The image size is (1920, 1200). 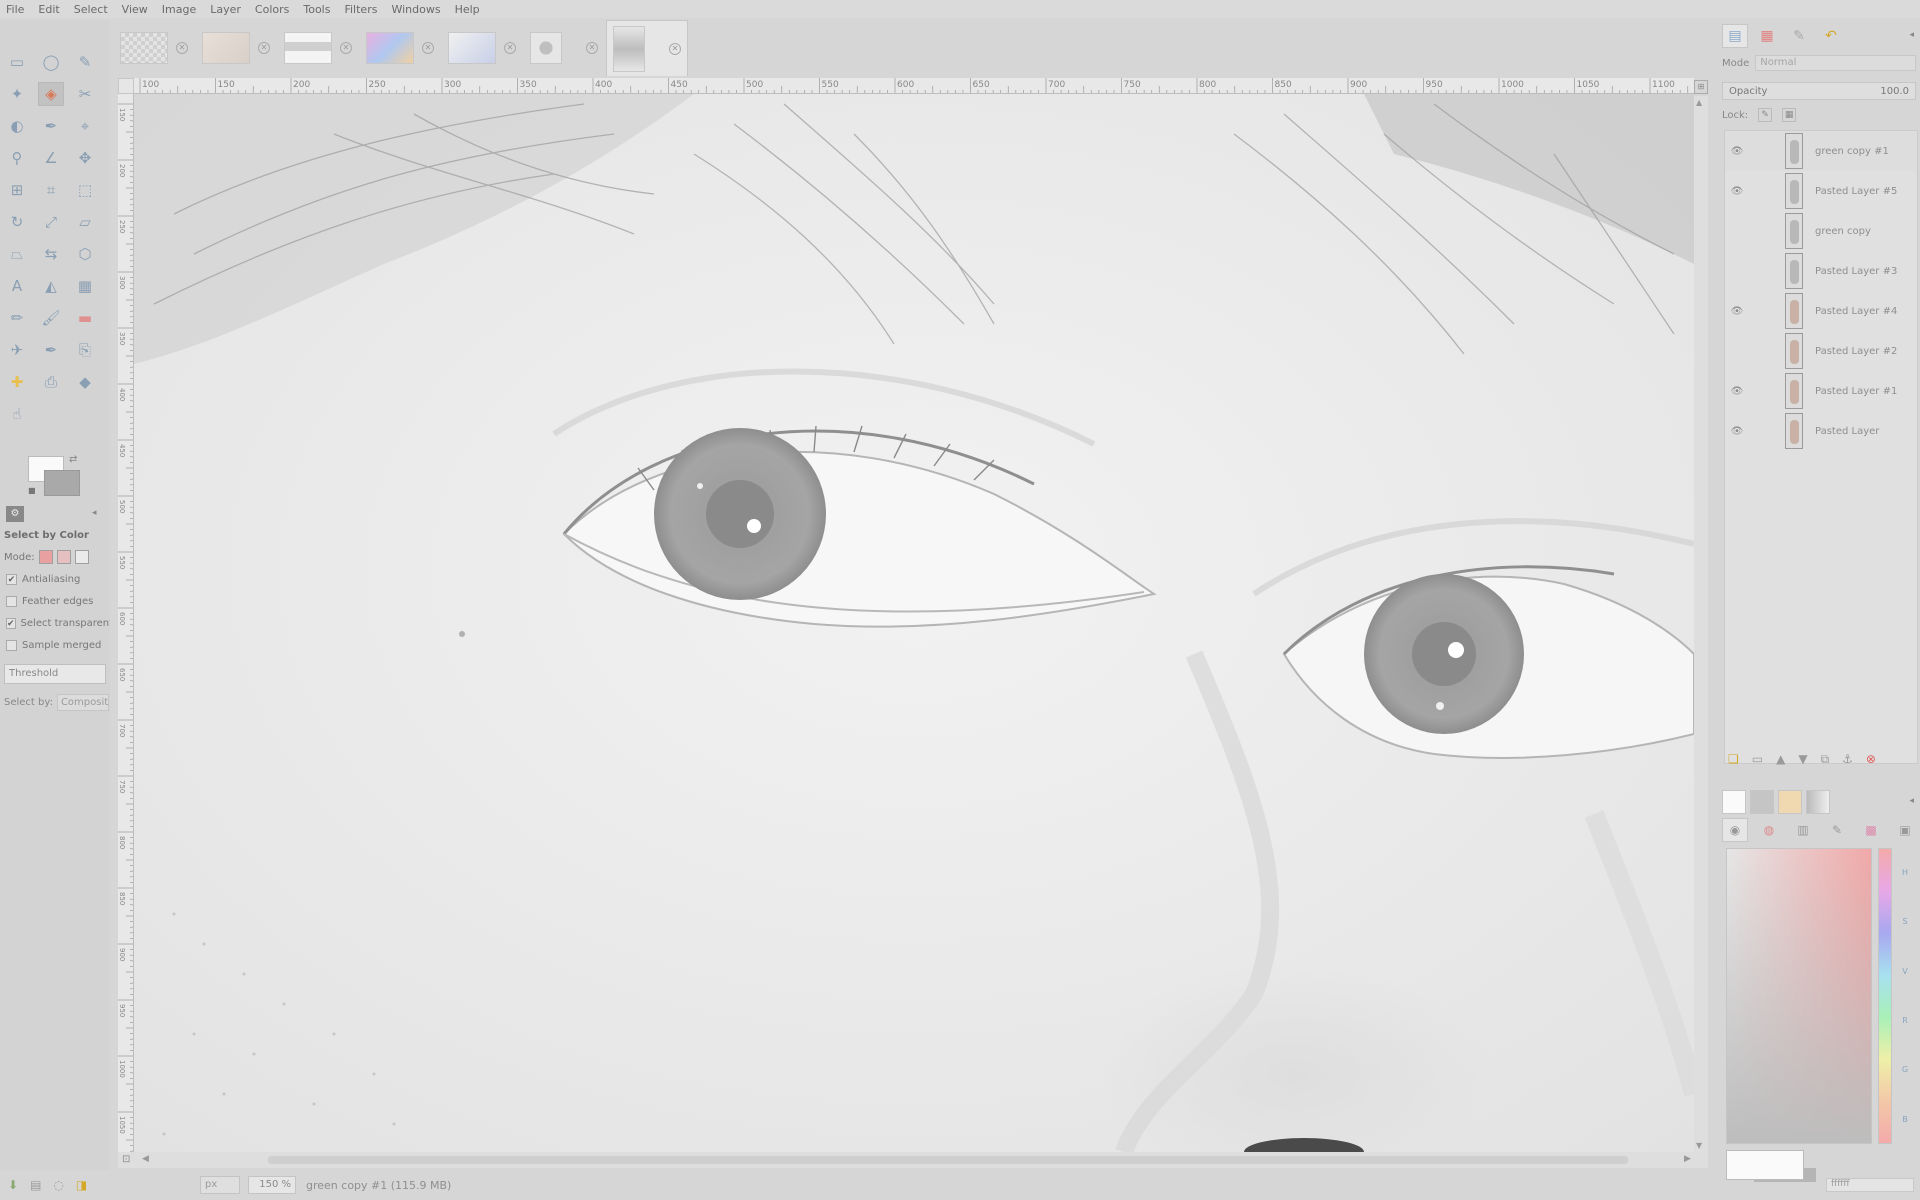 I want to click on scroll-left-icon: ◀, so click(x=145, y=1159).